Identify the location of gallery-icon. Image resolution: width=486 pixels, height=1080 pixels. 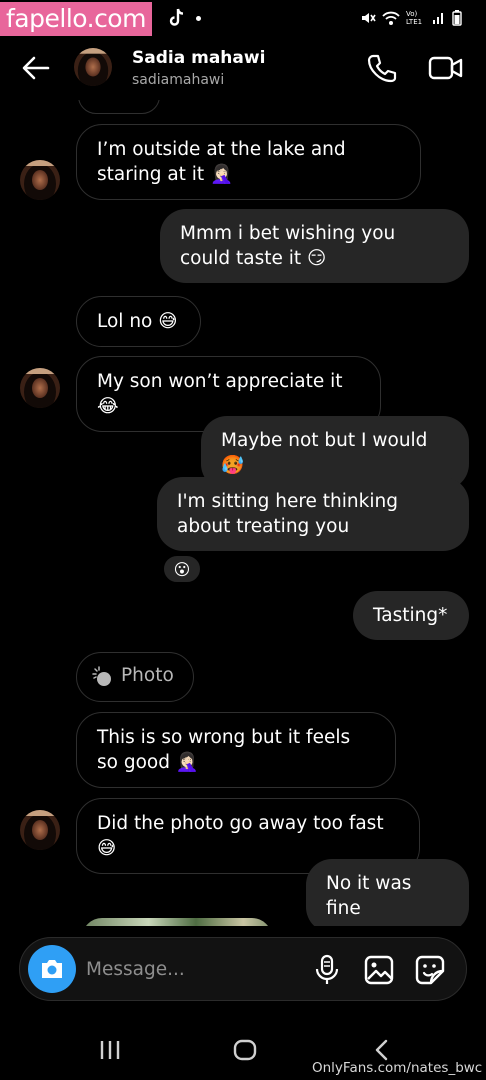
(379, 970).